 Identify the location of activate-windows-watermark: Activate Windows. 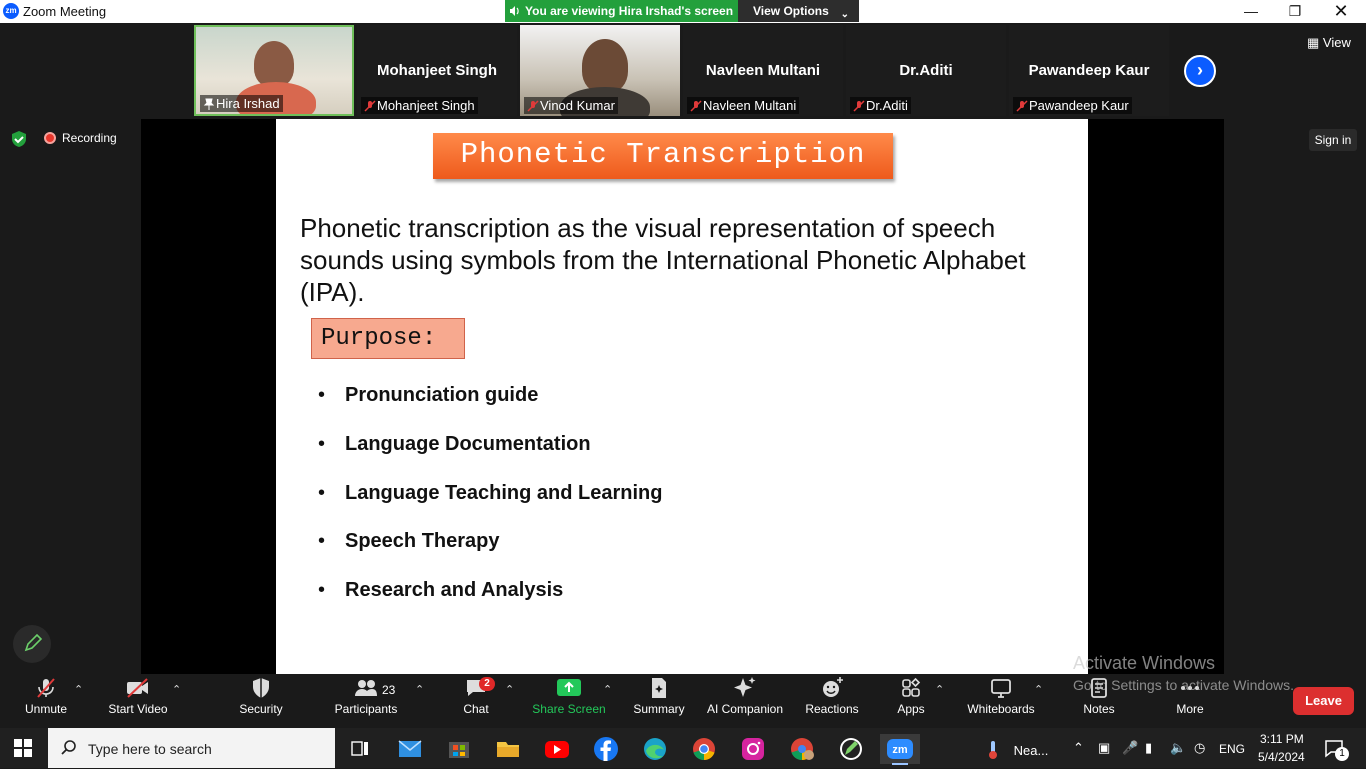
(1144, 663).